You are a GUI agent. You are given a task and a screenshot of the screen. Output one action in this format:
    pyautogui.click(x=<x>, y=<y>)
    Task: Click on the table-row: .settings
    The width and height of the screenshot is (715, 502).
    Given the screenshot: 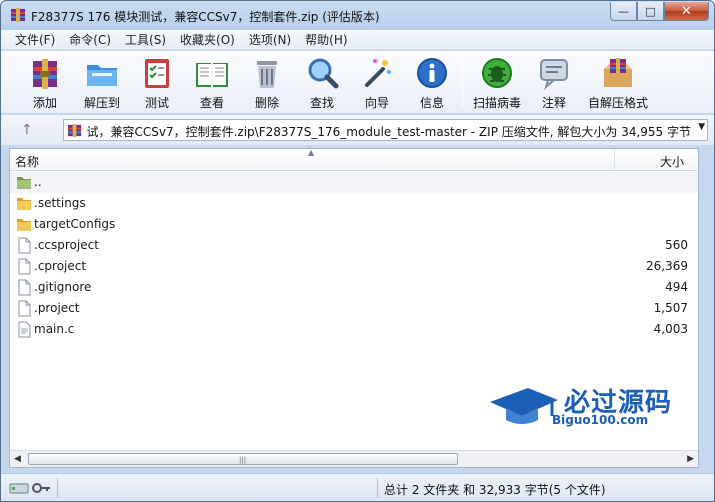 What is the action you would take?
    pyautogui.click(x=354, y=203)
    